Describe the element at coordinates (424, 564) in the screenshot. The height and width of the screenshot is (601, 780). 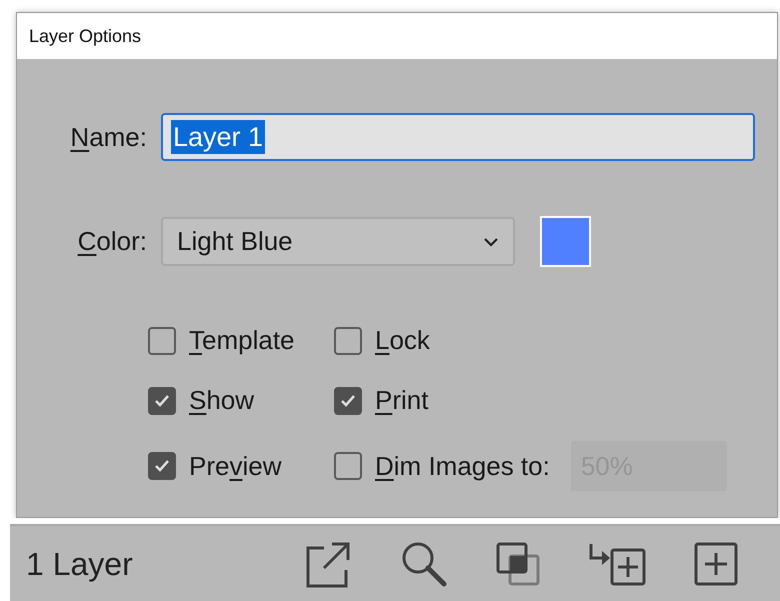
I see `search-icon` at that location.